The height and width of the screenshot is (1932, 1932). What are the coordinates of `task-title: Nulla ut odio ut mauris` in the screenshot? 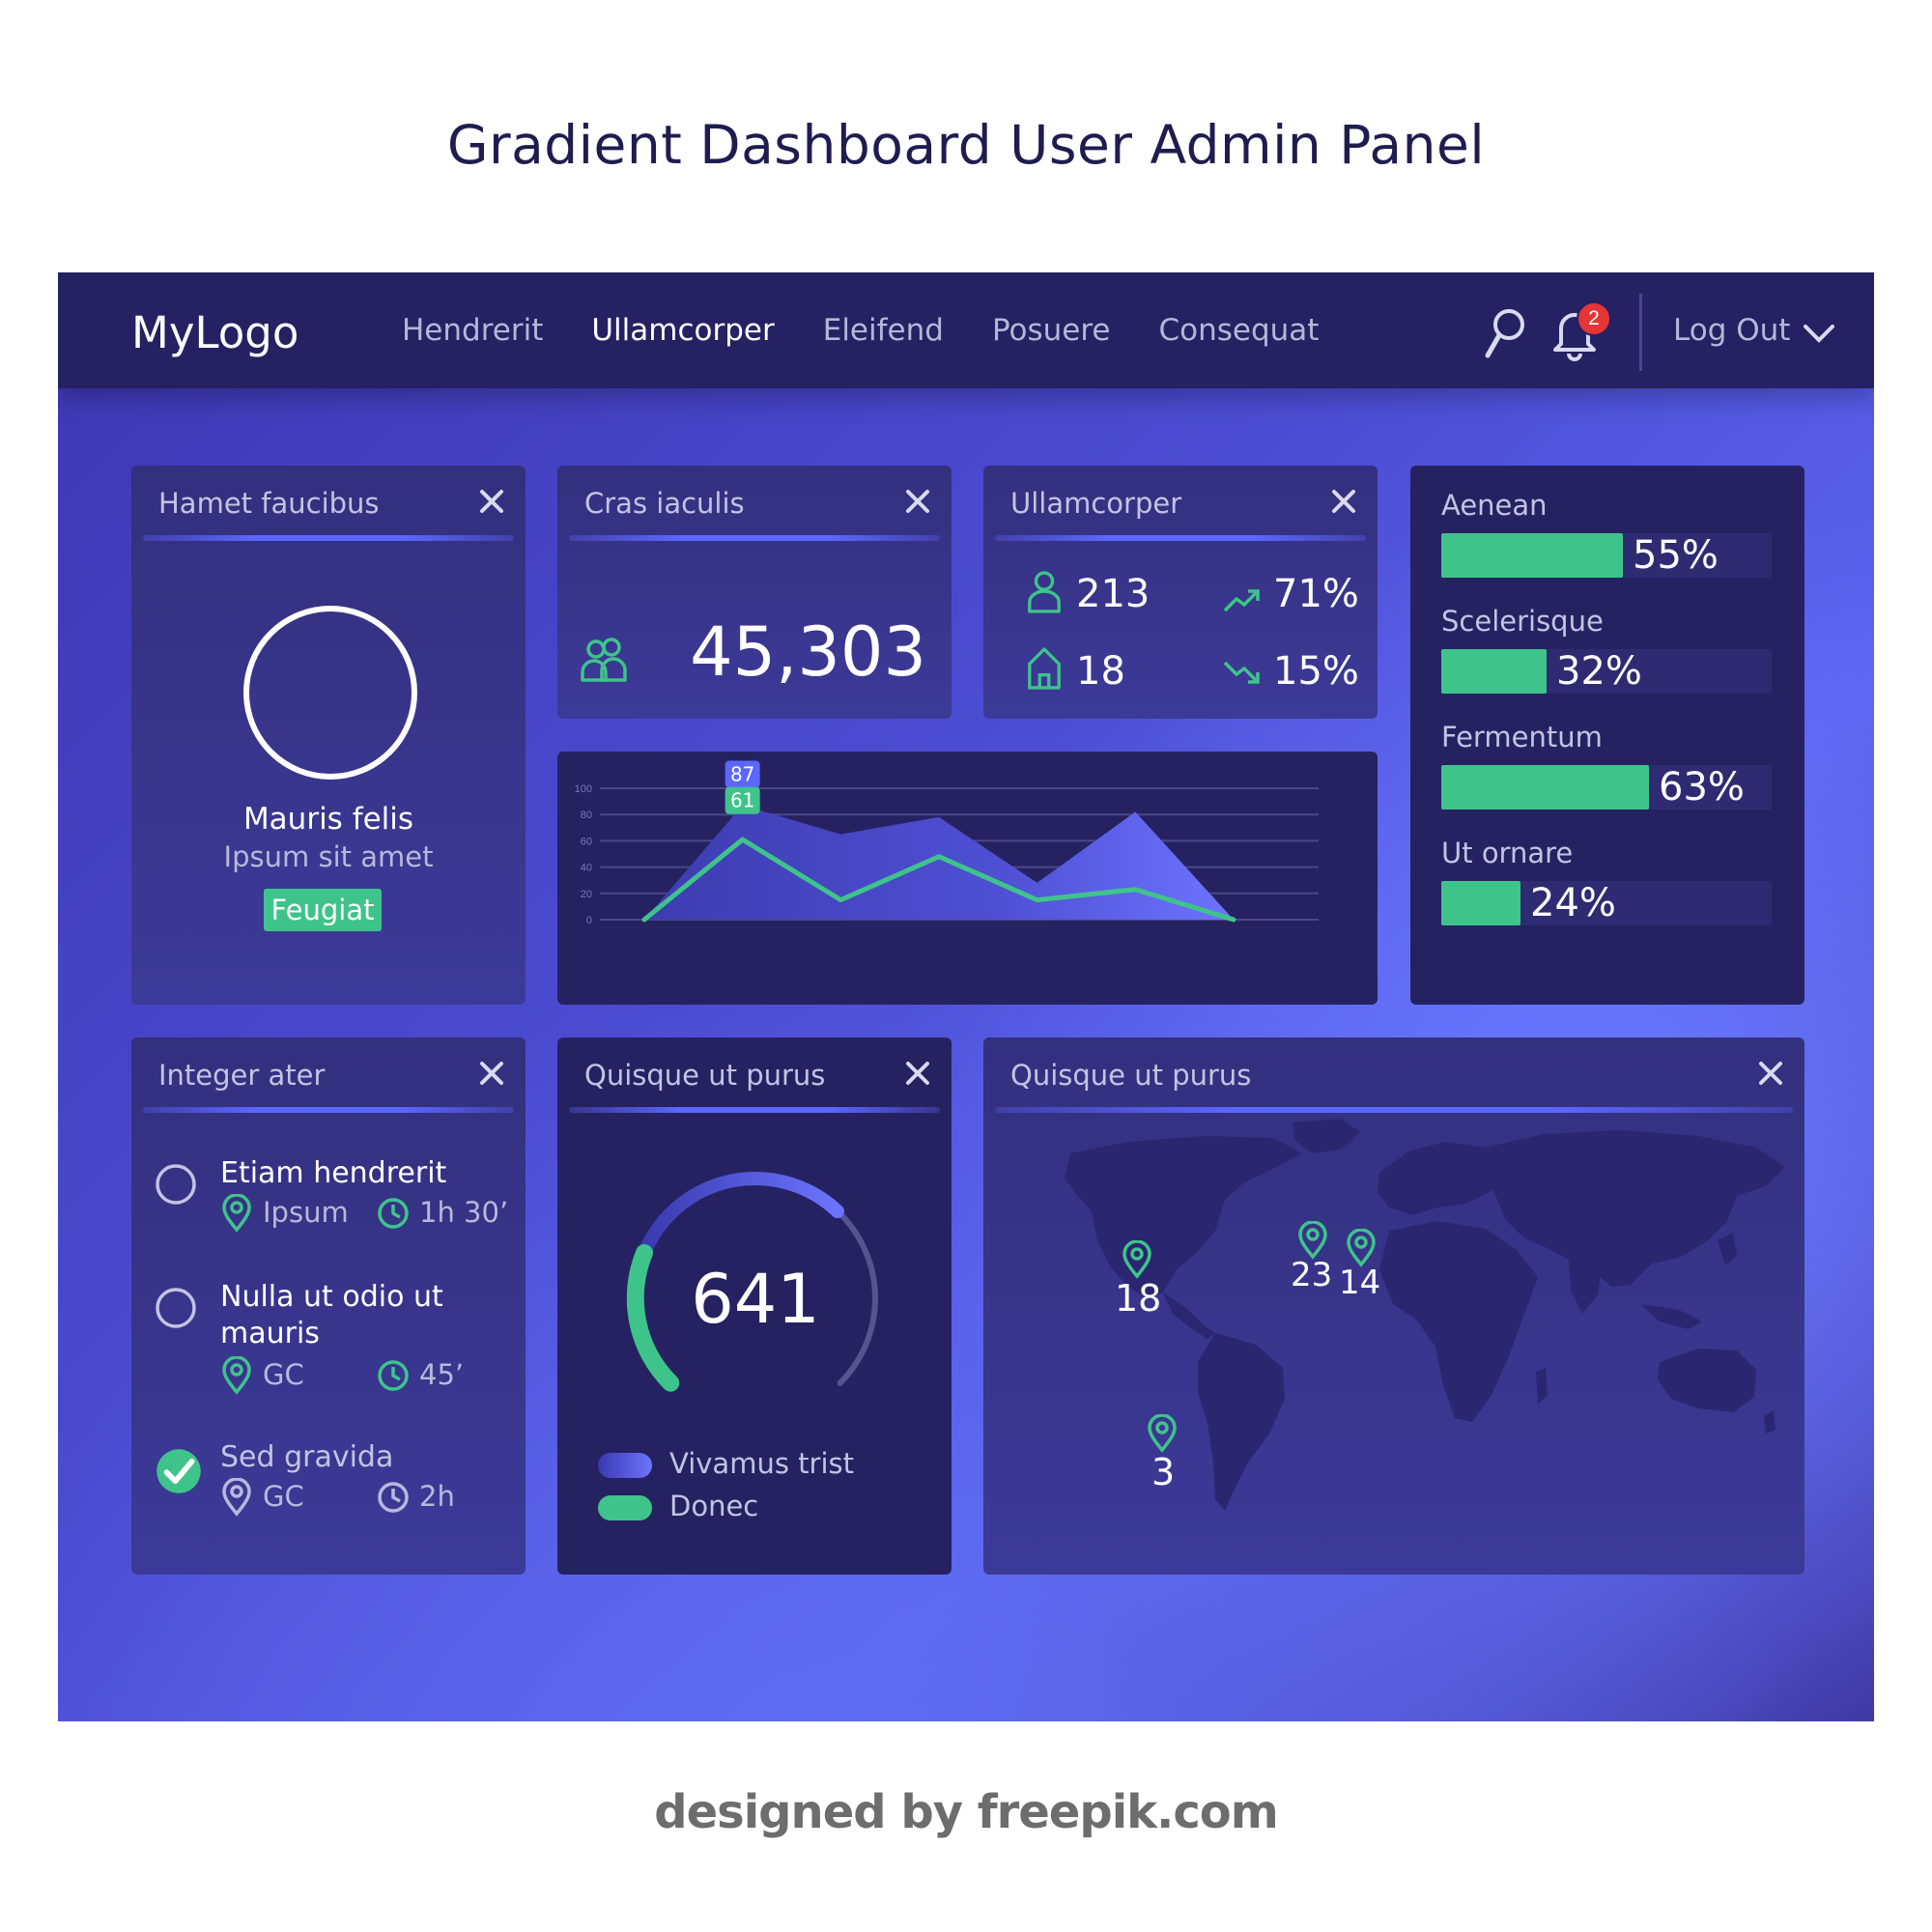 It's located at (341, 1315).